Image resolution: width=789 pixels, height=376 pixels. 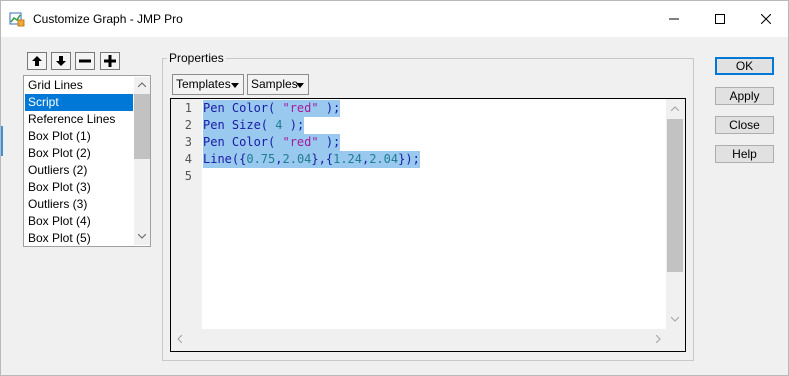 I want to click on list-item: Reference Lines, so click(x=79, y=119).